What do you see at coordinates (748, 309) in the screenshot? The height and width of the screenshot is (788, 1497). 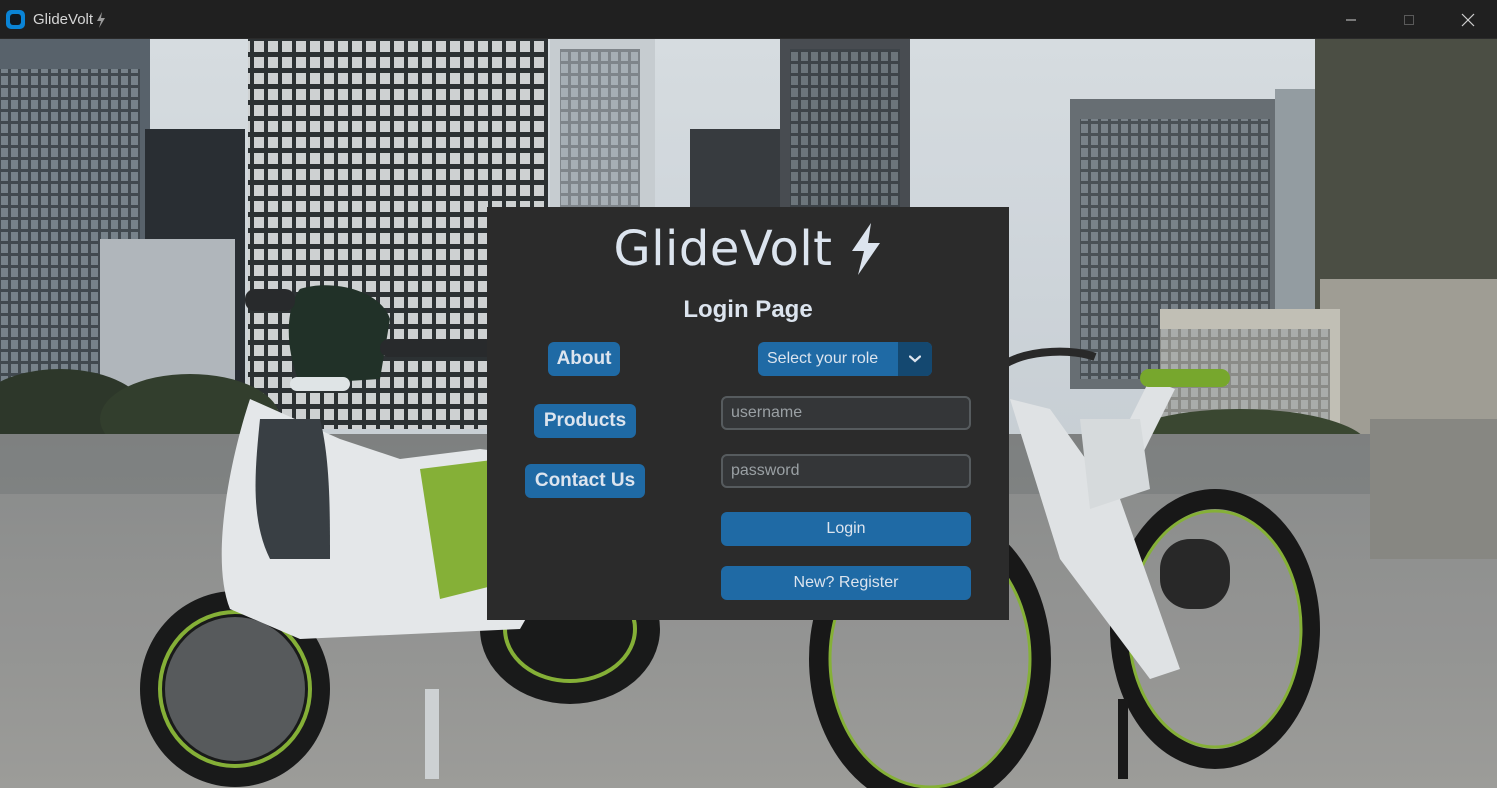 I see `page-title: Login Page` at bounding box center [748, 309].